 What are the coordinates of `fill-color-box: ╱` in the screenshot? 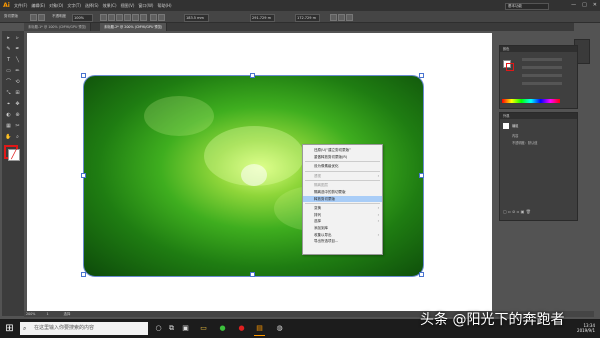 It's located at (14, 155).